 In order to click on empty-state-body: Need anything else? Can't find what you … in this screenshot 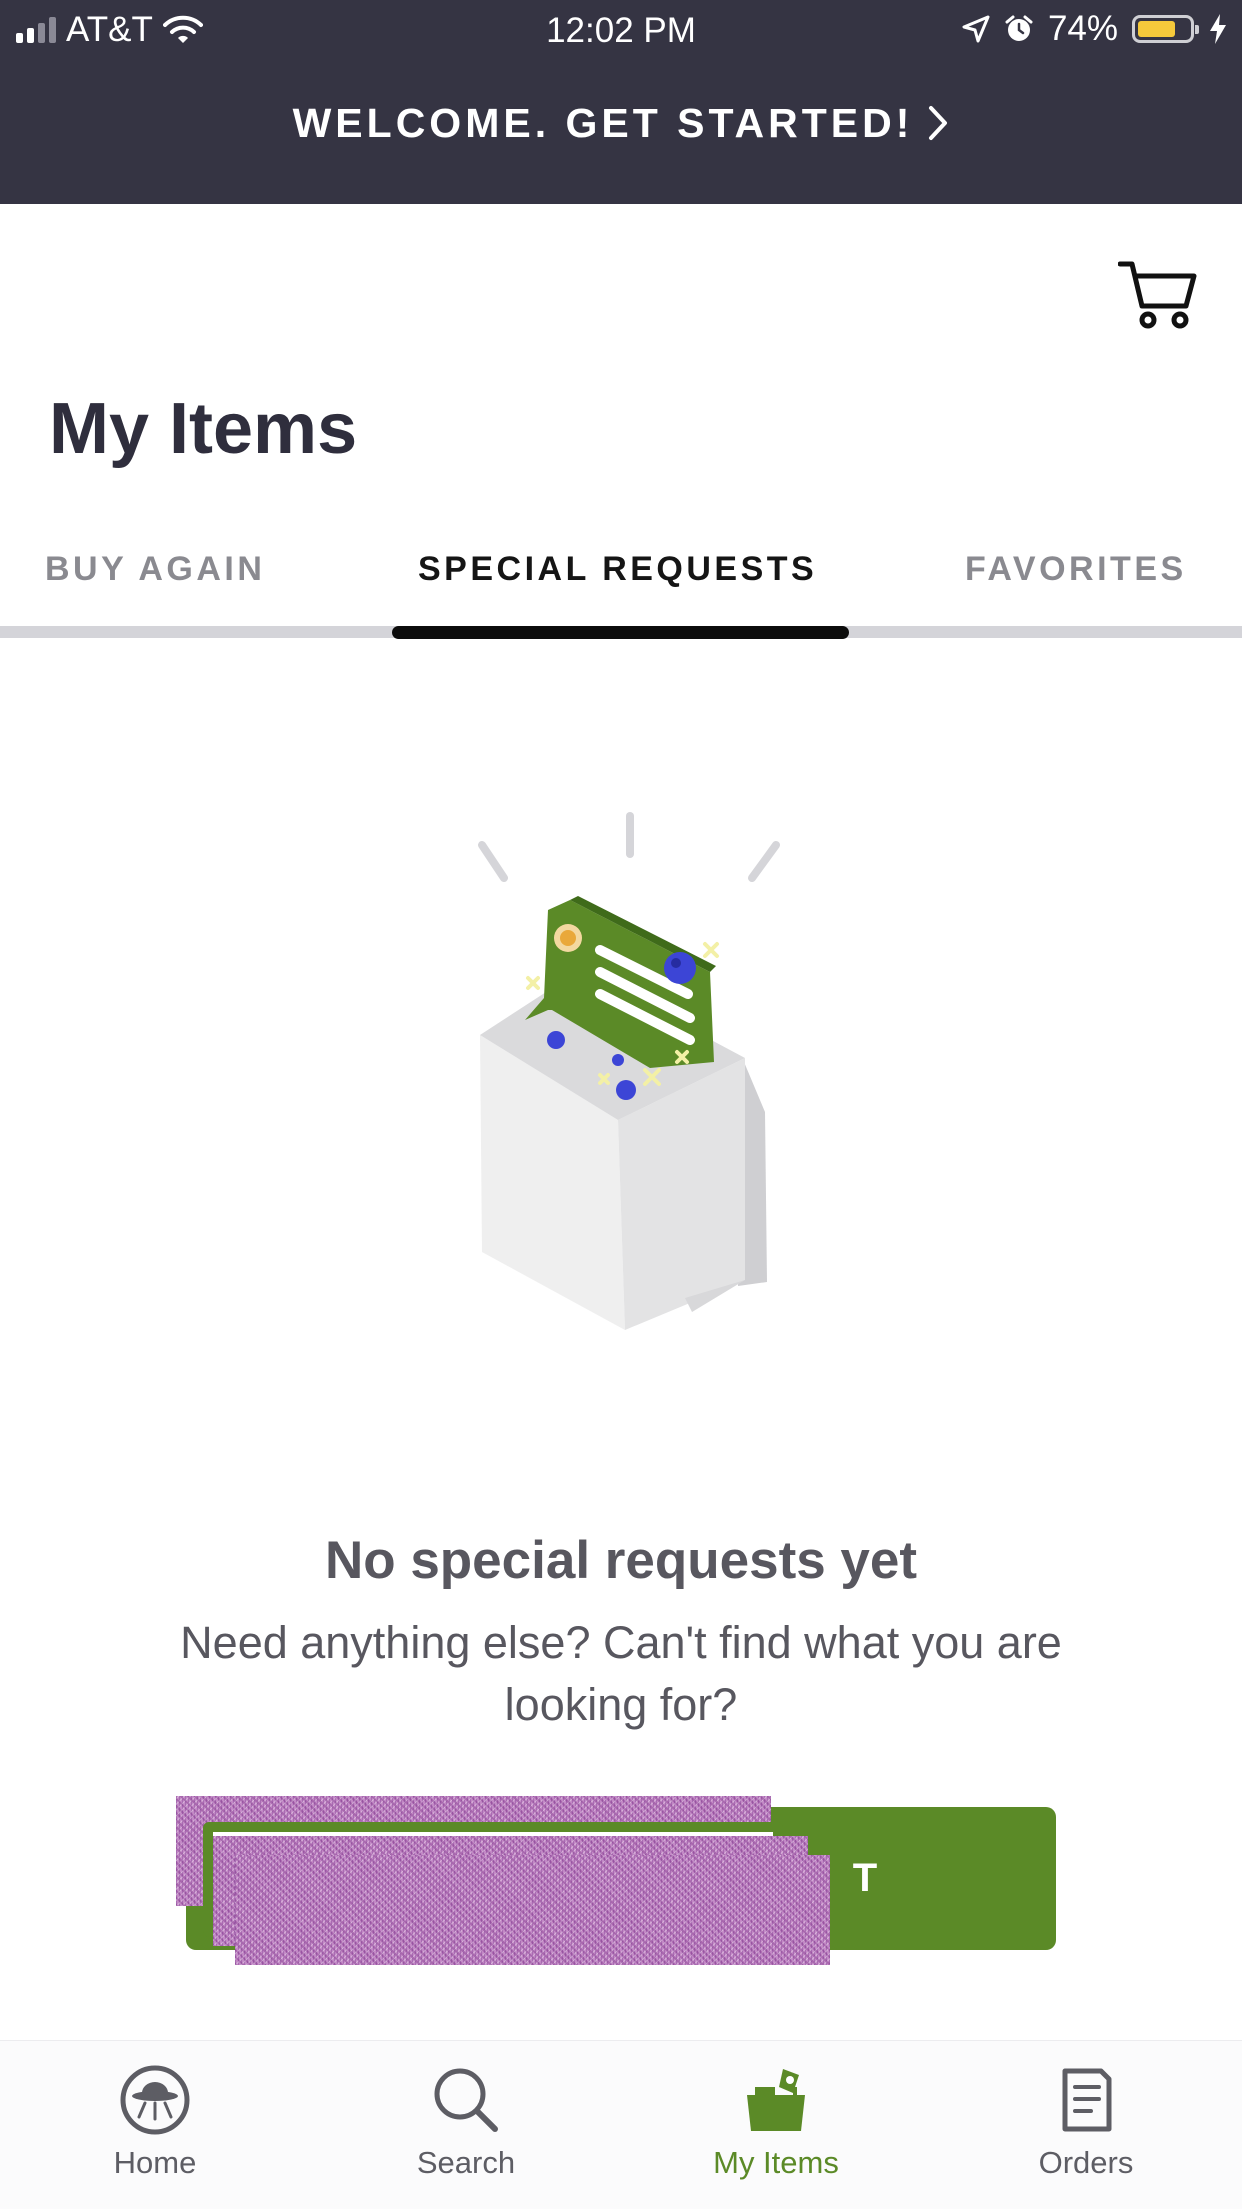, I will do `click(621, 1673)`.